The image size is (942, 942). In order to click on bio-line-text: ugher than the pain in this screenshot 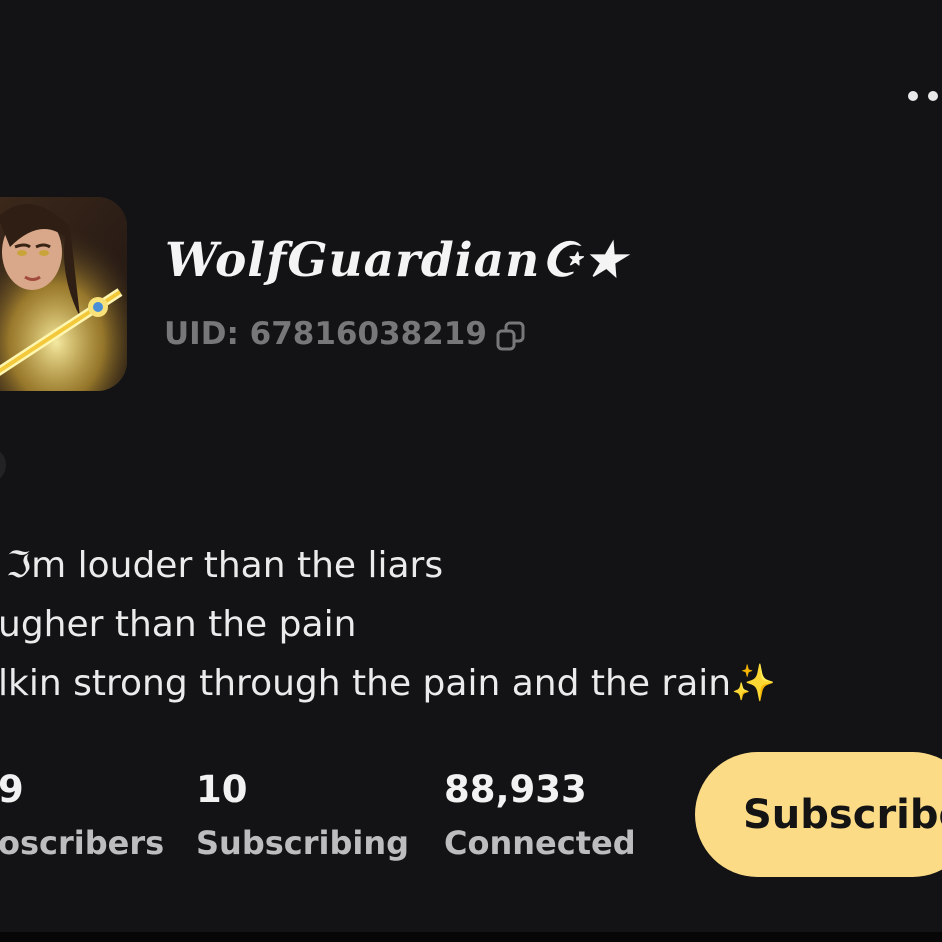, I will do `click(178, 624)`.